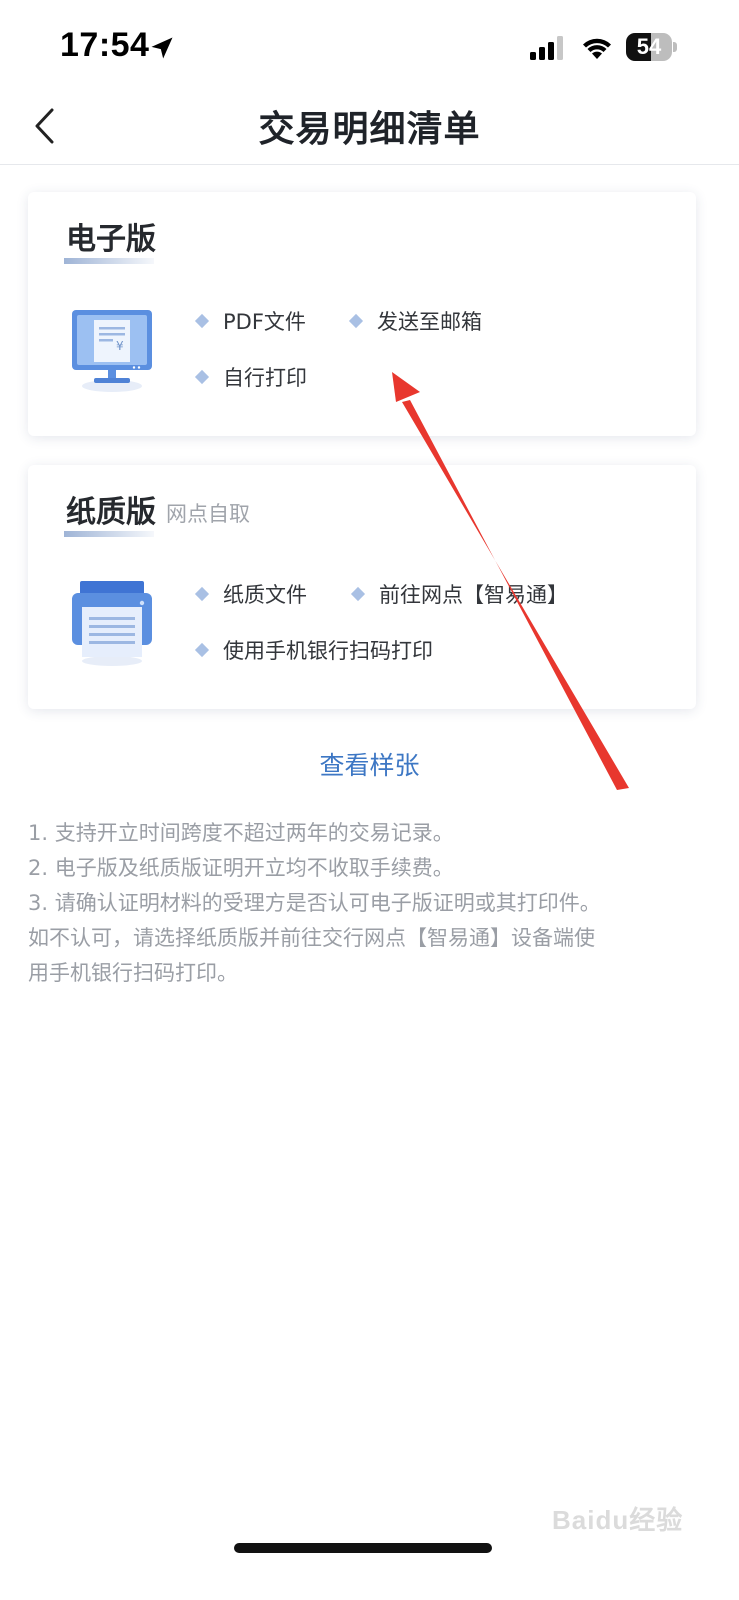  I want to click on feature-paper-file: 纸质文件, so click(250, 594).